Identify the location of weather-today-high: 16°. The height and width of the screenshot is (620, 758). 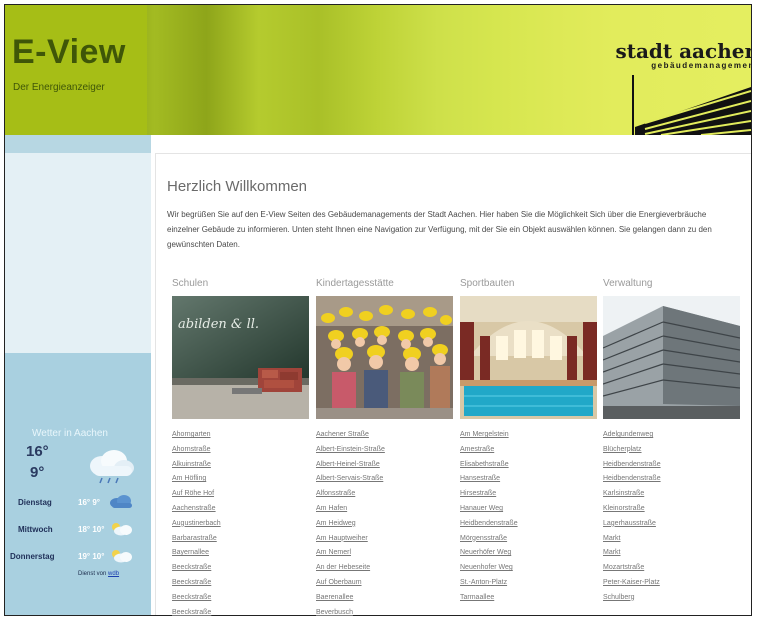
(37, 451).